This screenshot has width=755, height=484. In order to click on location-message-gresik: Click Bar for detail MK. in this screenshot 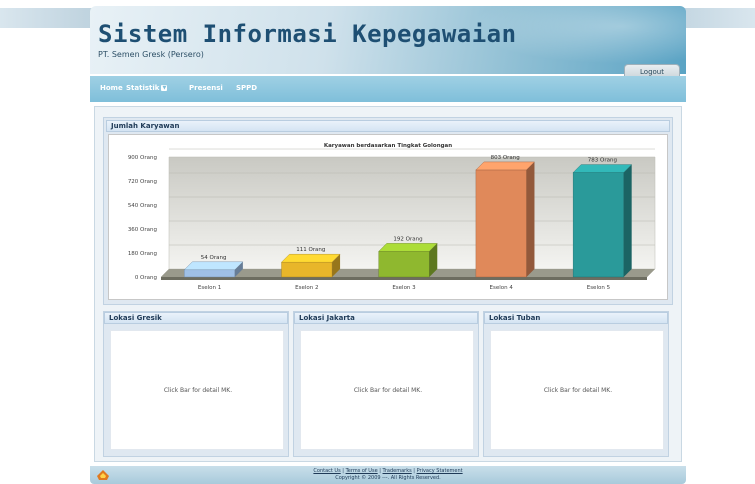, I will do `click(198, 390)`.